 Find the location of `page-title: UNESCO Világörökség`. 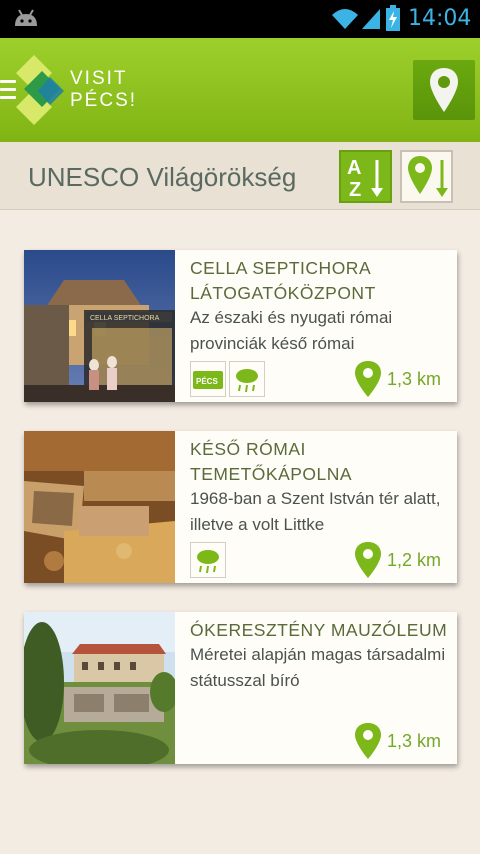

page-title: UNESCO Világörökség is located at coordinates (162, 177).